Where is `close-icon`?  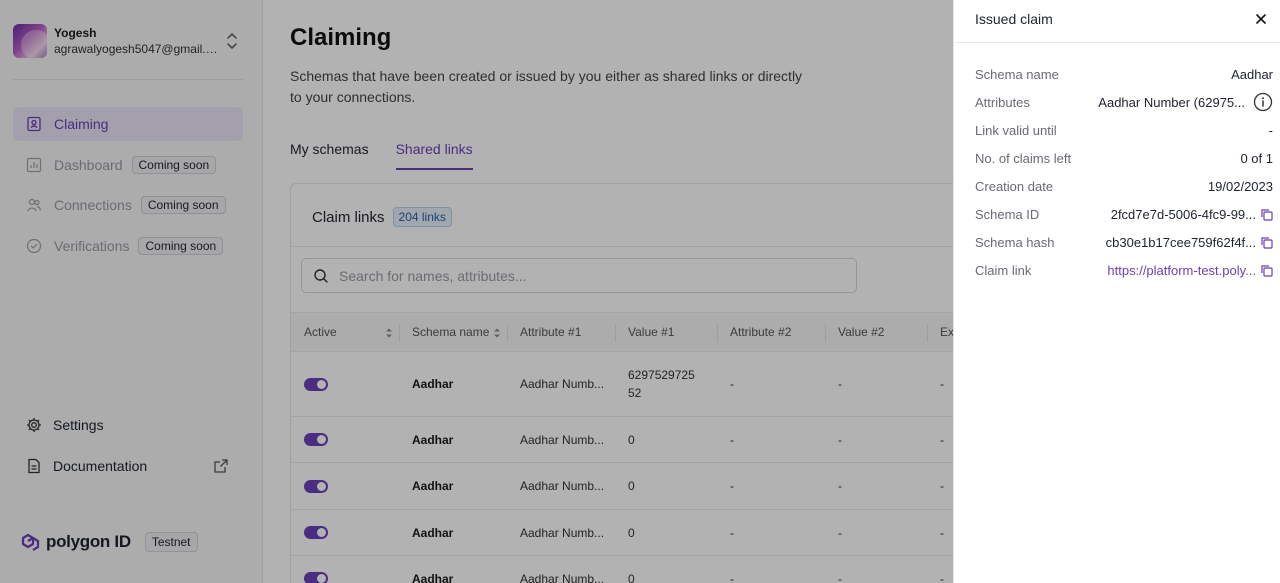 close-icon is located at coordinates (1261, 19).